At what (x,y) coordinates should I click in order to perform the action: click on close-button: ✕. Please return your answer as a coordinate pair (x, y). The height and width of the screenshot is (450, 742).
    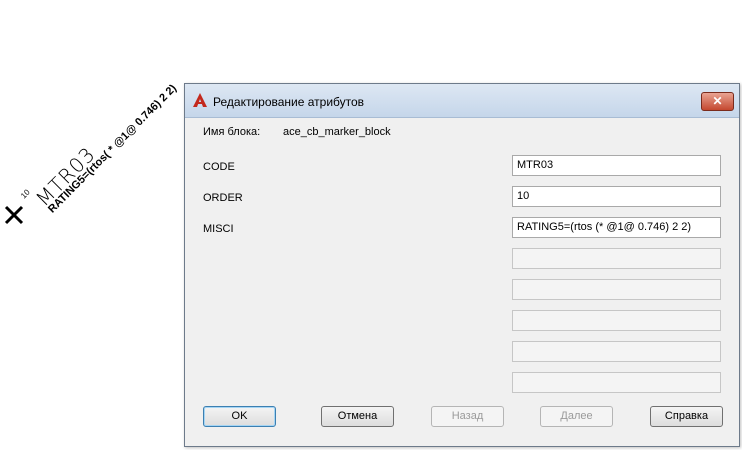
    Looking at the image, I should click on (717, 101).